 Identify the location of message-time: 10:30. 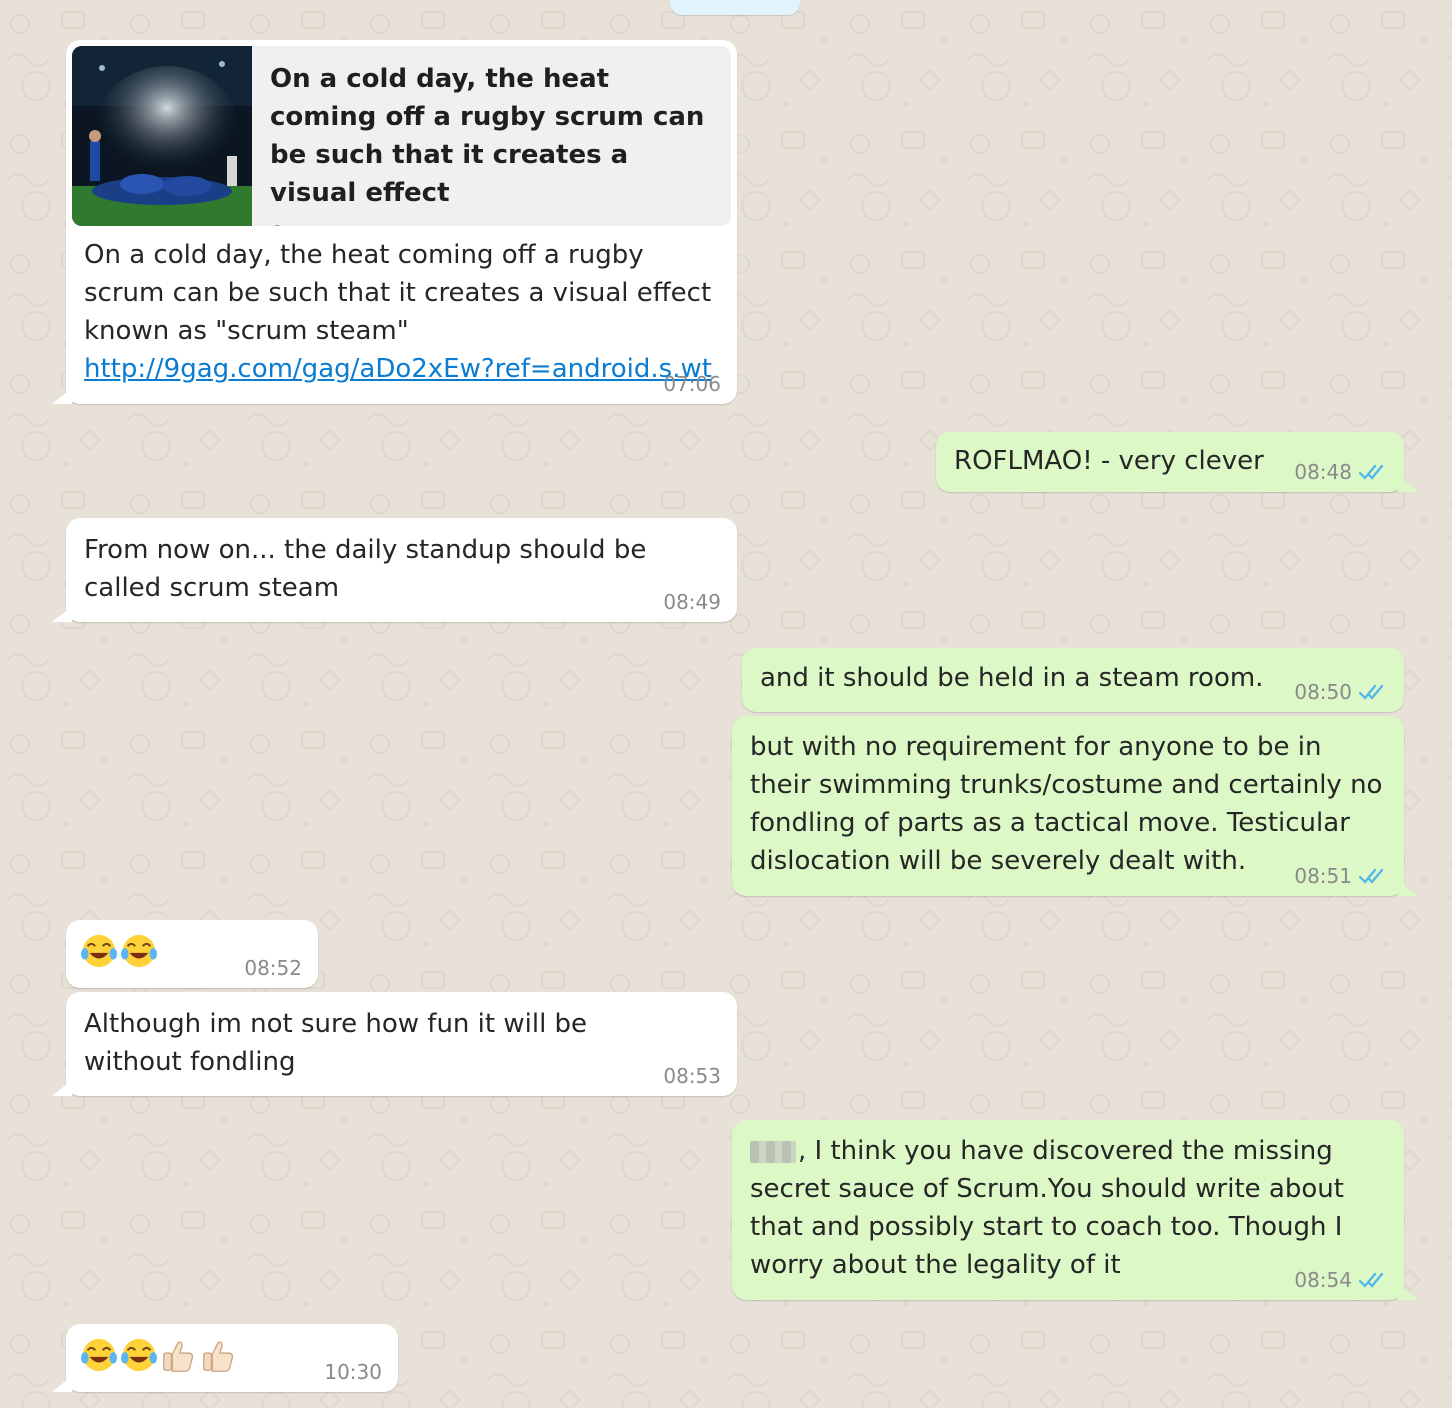
(353, 1372).